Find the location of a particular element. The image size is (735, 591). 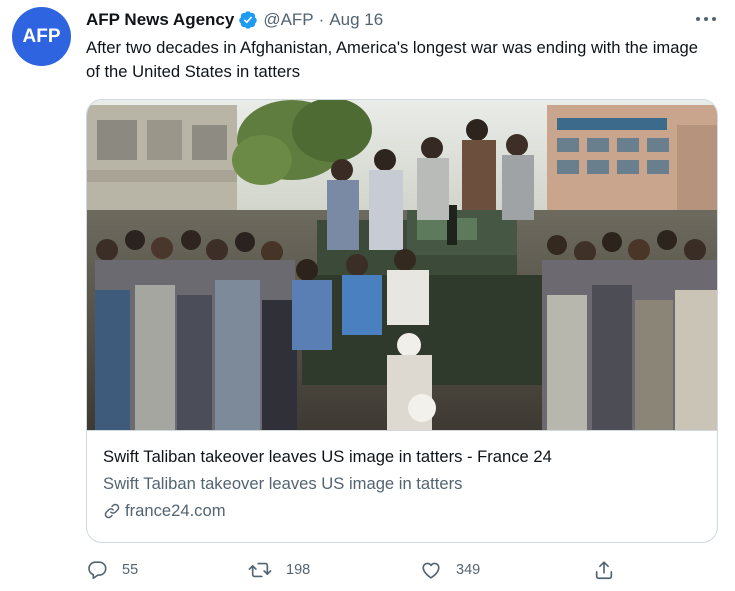

like-count: 349 is located at coordinates (468, 570).